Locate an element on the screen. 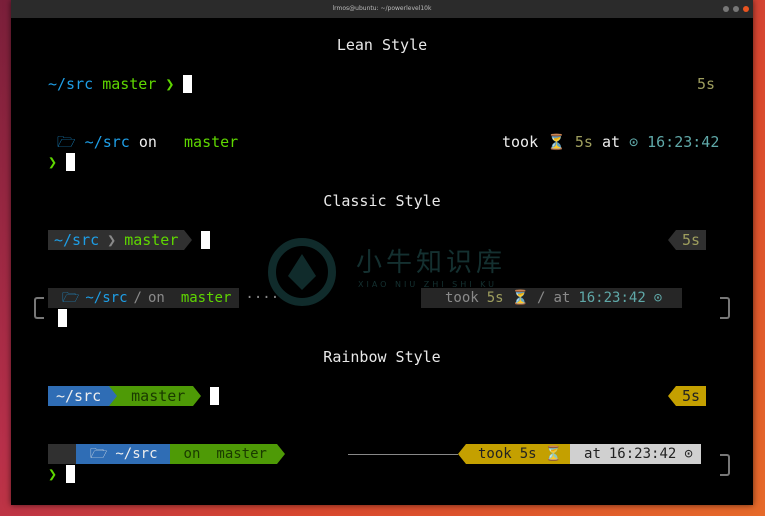 The image size is (765, 516). lean-prompt-line1: ~/src master ❯ is located at coordinates (120, 84).